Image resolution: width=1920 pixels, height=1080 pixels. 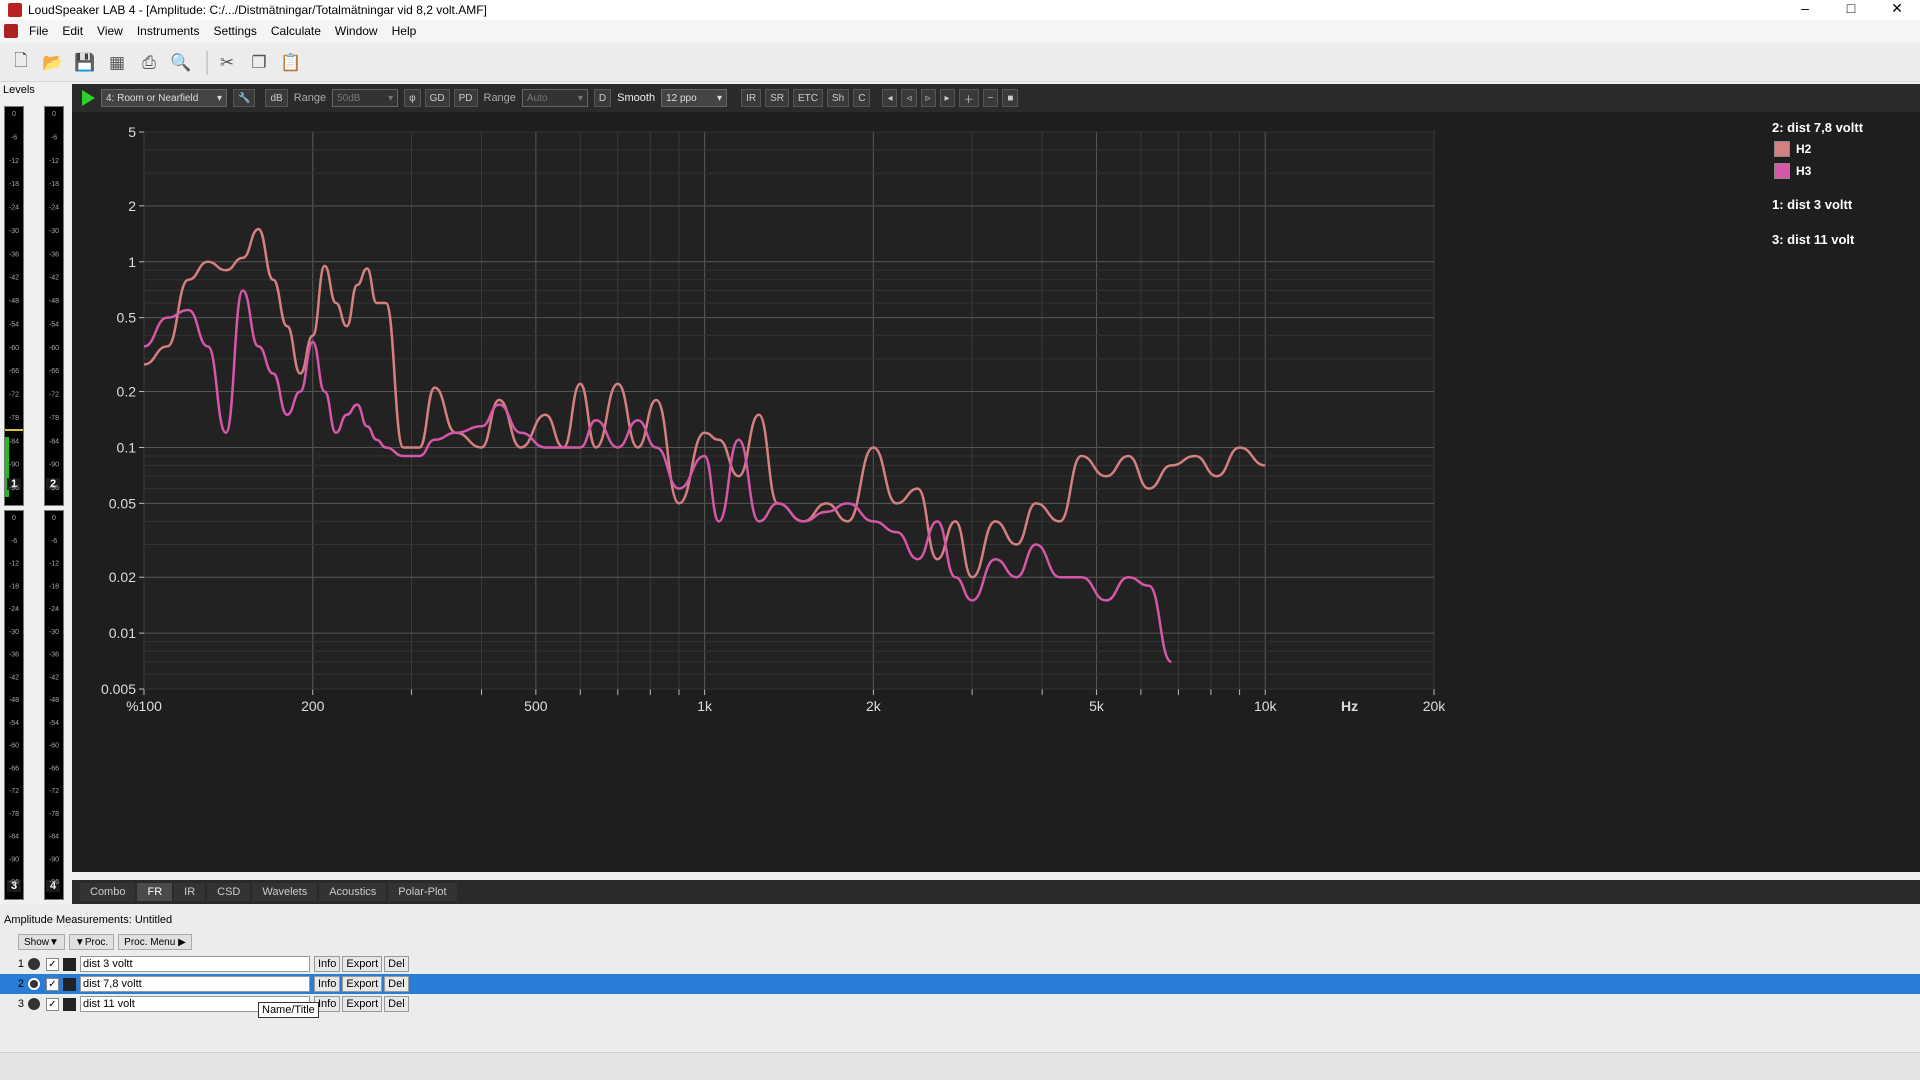 What do you see at coordinates (117, 63) in the screenshot?
I see `save-all-icon: ▦` at bounding box center [117, 63].